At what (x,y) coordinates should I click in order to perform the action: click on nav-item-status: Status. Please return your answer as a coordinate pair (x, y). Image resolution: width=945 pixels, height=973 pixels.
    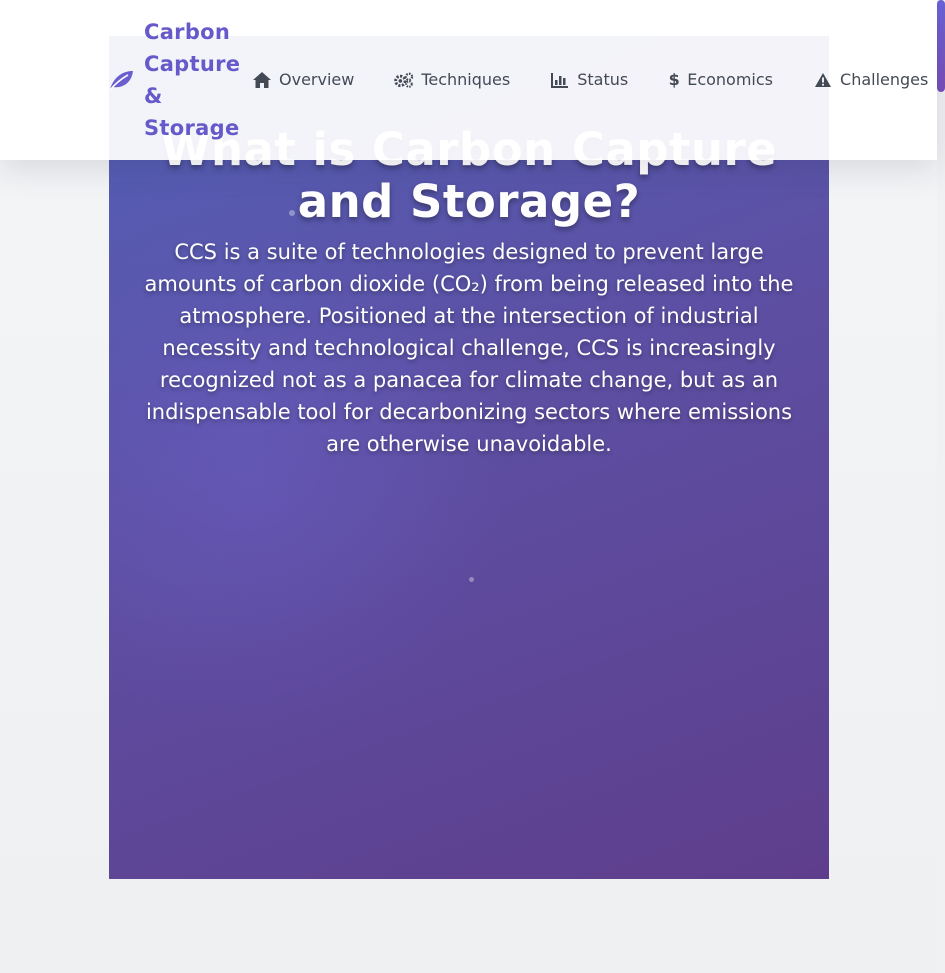
    Looking at the image, I should click on (589, 80).